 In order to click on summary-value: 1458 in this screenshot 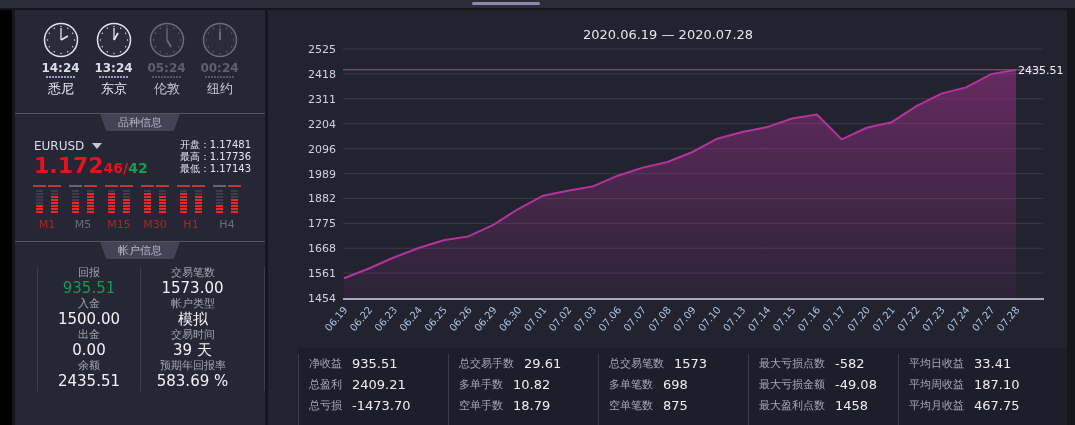, I will do `click(852, 405)`.